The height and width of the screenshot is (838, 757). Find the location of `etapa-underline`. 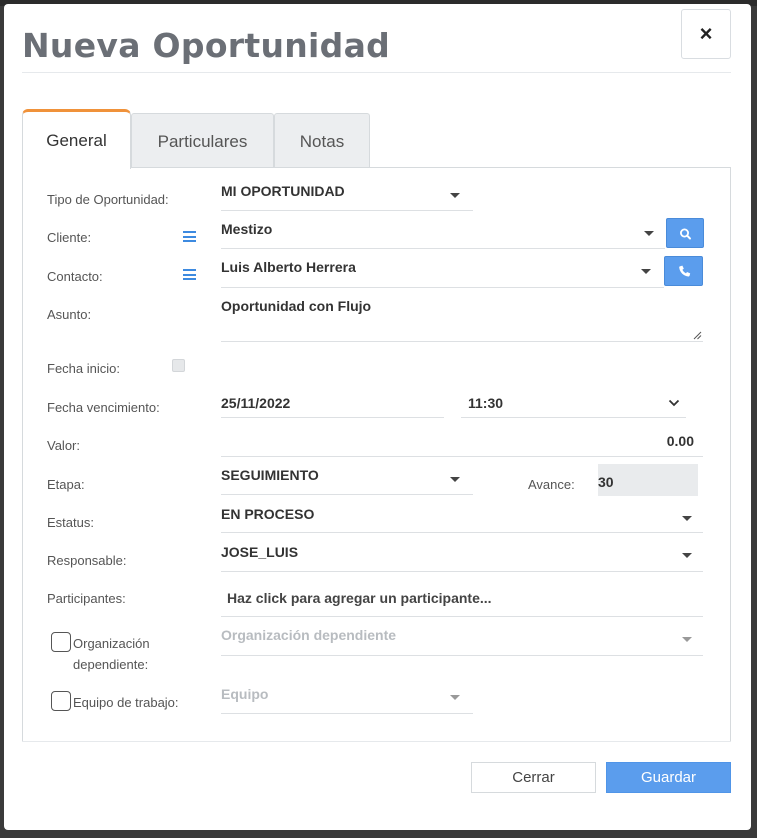

etapa-underline is located at coordinates (347, 494).